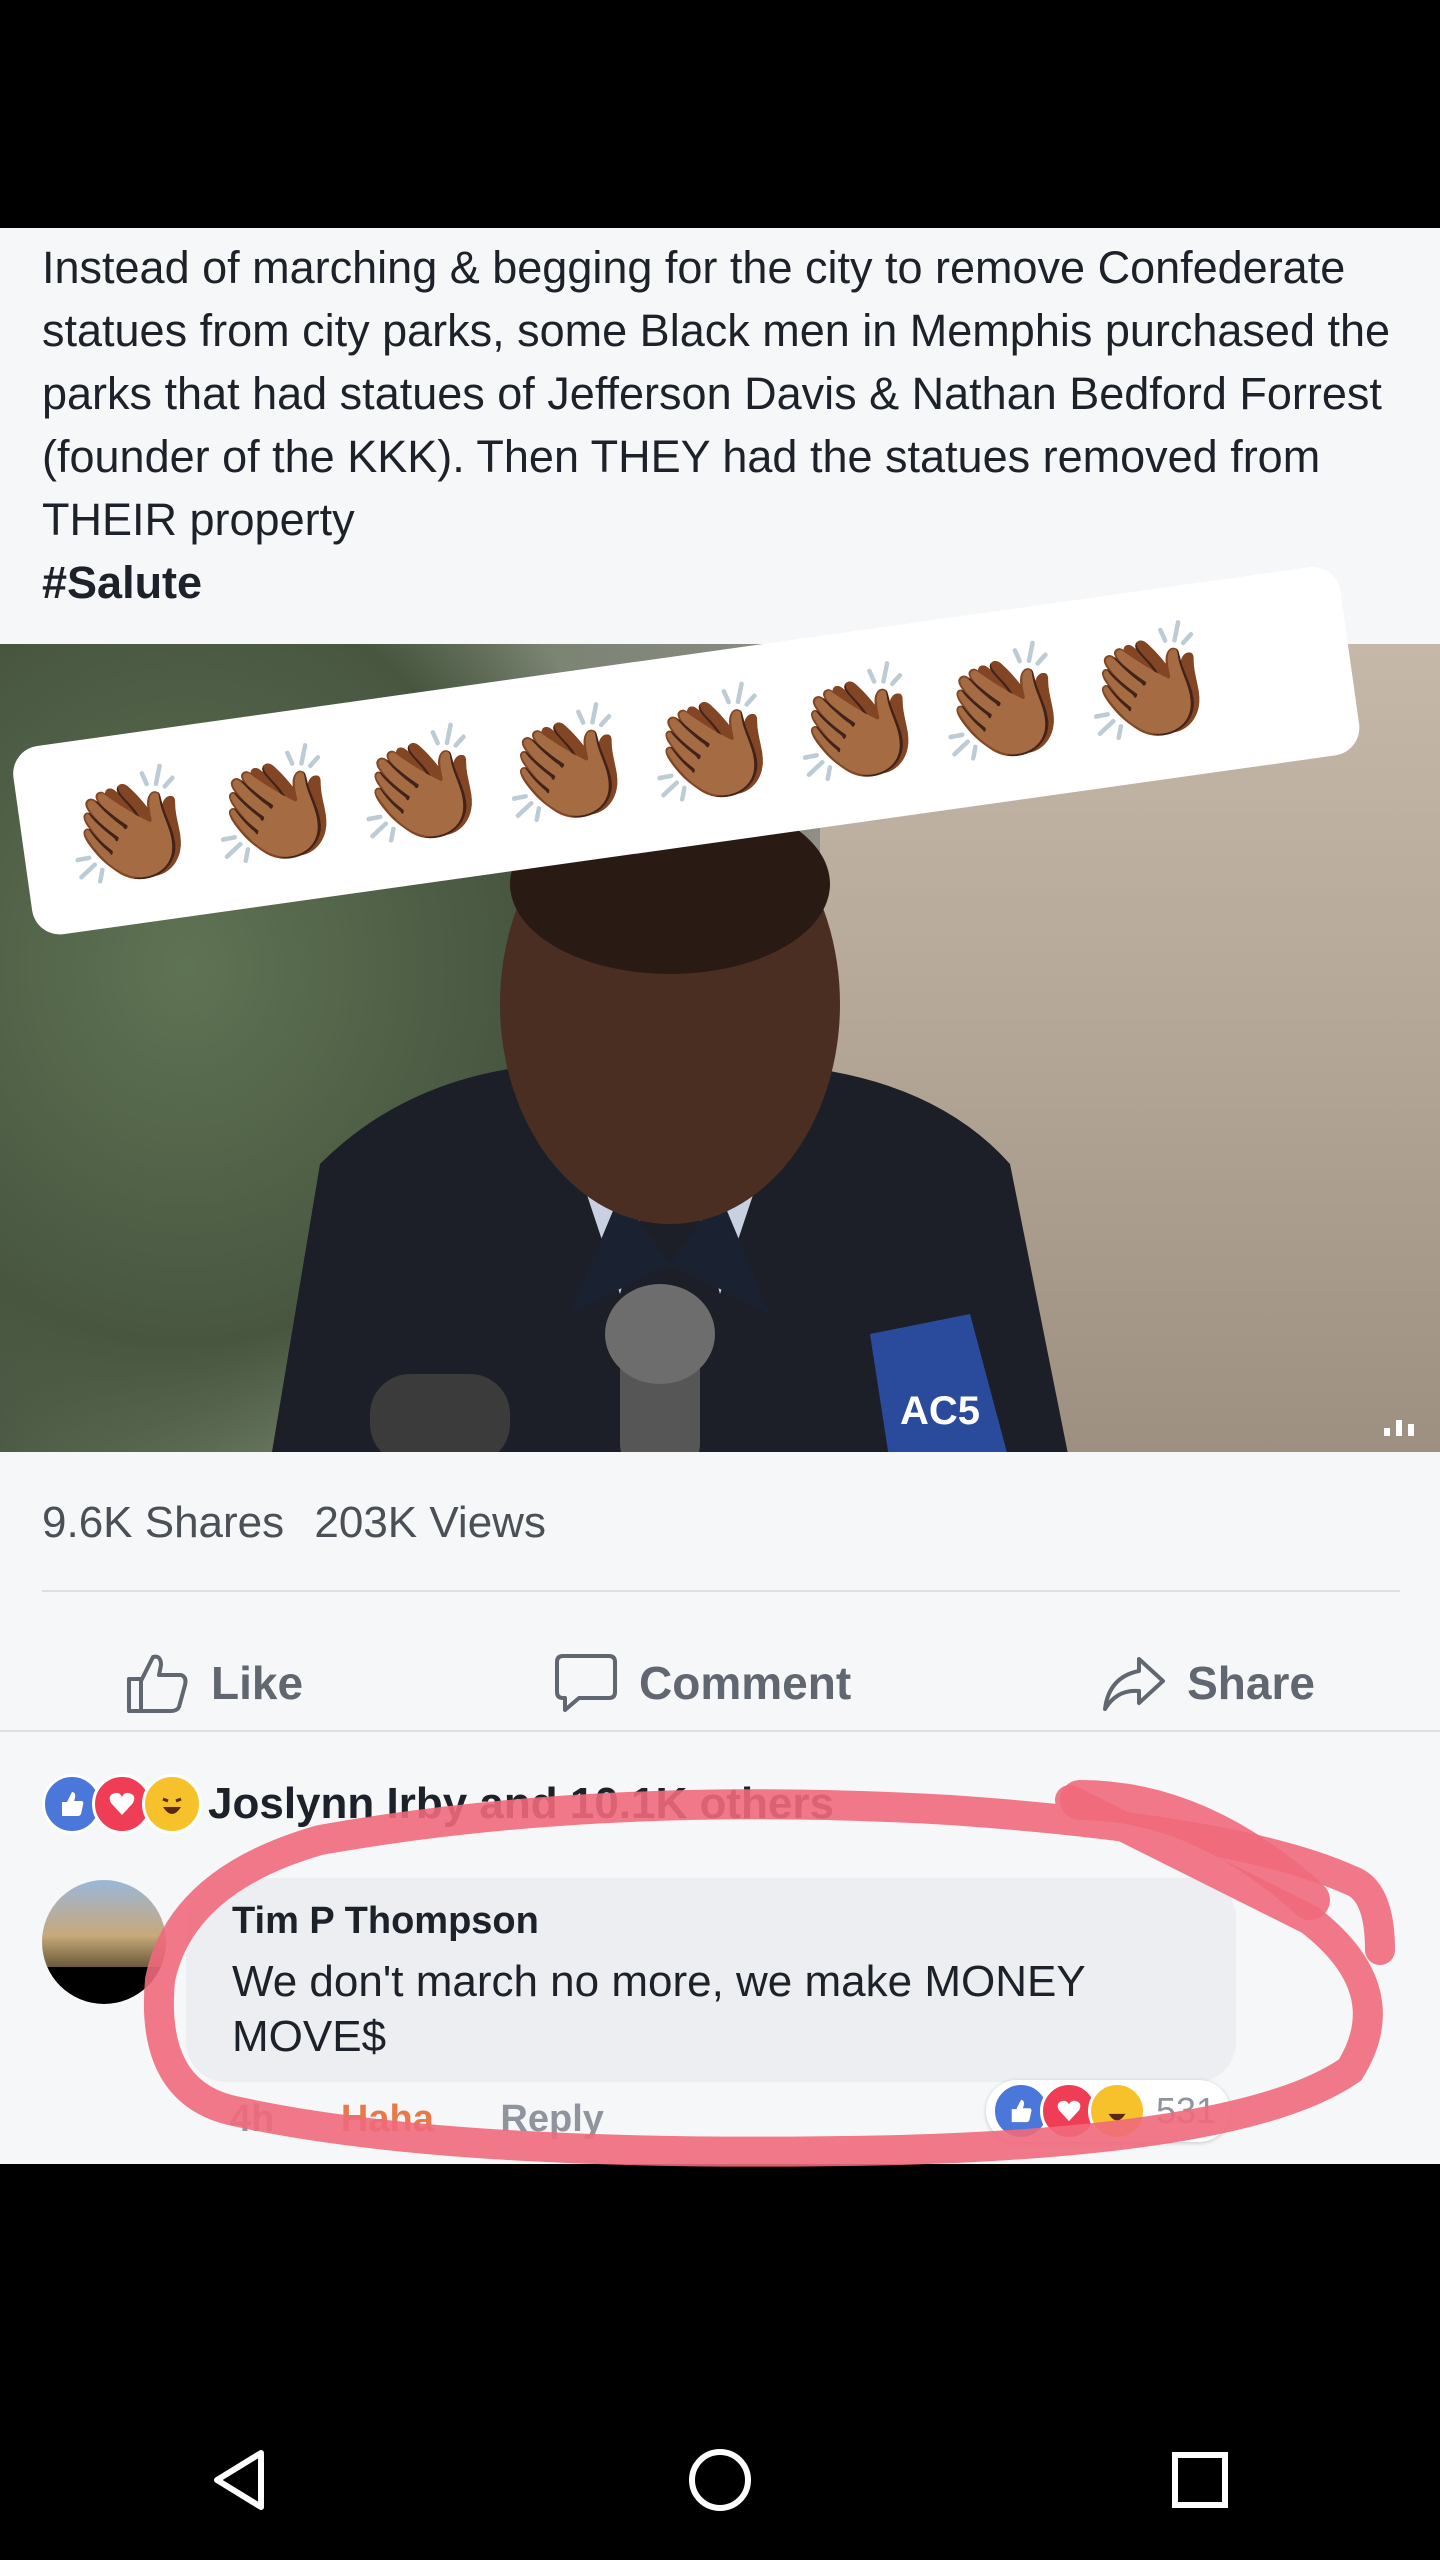 The width and height of the screenshot is (1440, 2560). Describe the element at coordinates (303, 1523) in the screenshot. I see `post-stats: 9.6K Shares 203K Views` at that location.